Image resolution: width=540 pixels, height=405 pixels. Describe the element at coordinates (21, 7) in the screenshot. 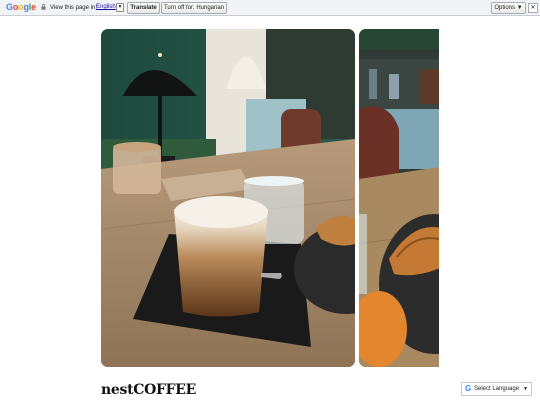

I see `google-logo: Google` at that location.